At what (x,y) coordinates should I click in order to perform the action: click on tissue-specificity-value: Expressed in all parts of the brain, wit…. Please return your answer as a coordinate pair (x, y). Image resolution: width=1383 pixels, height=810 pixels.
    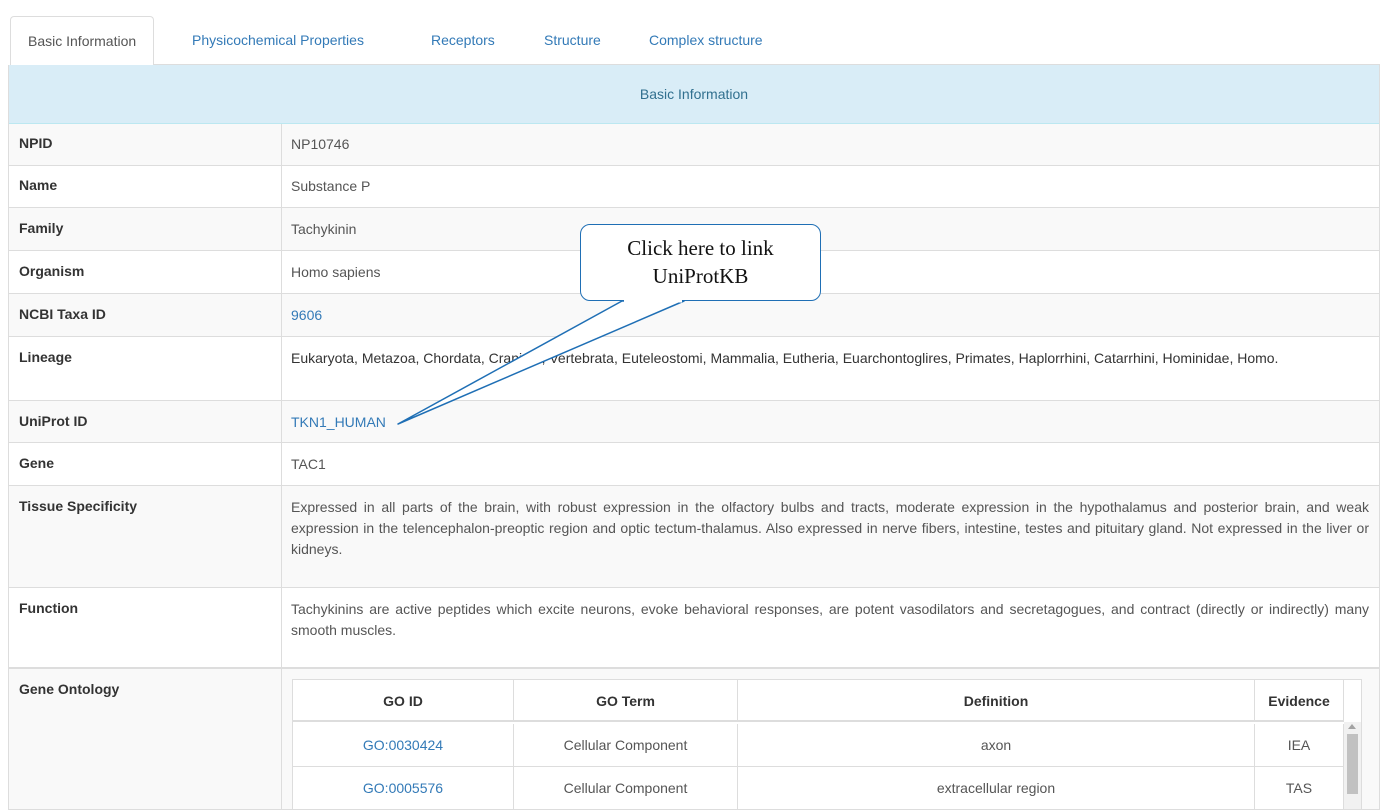
    Looking at the image, I should click on (830, 528).